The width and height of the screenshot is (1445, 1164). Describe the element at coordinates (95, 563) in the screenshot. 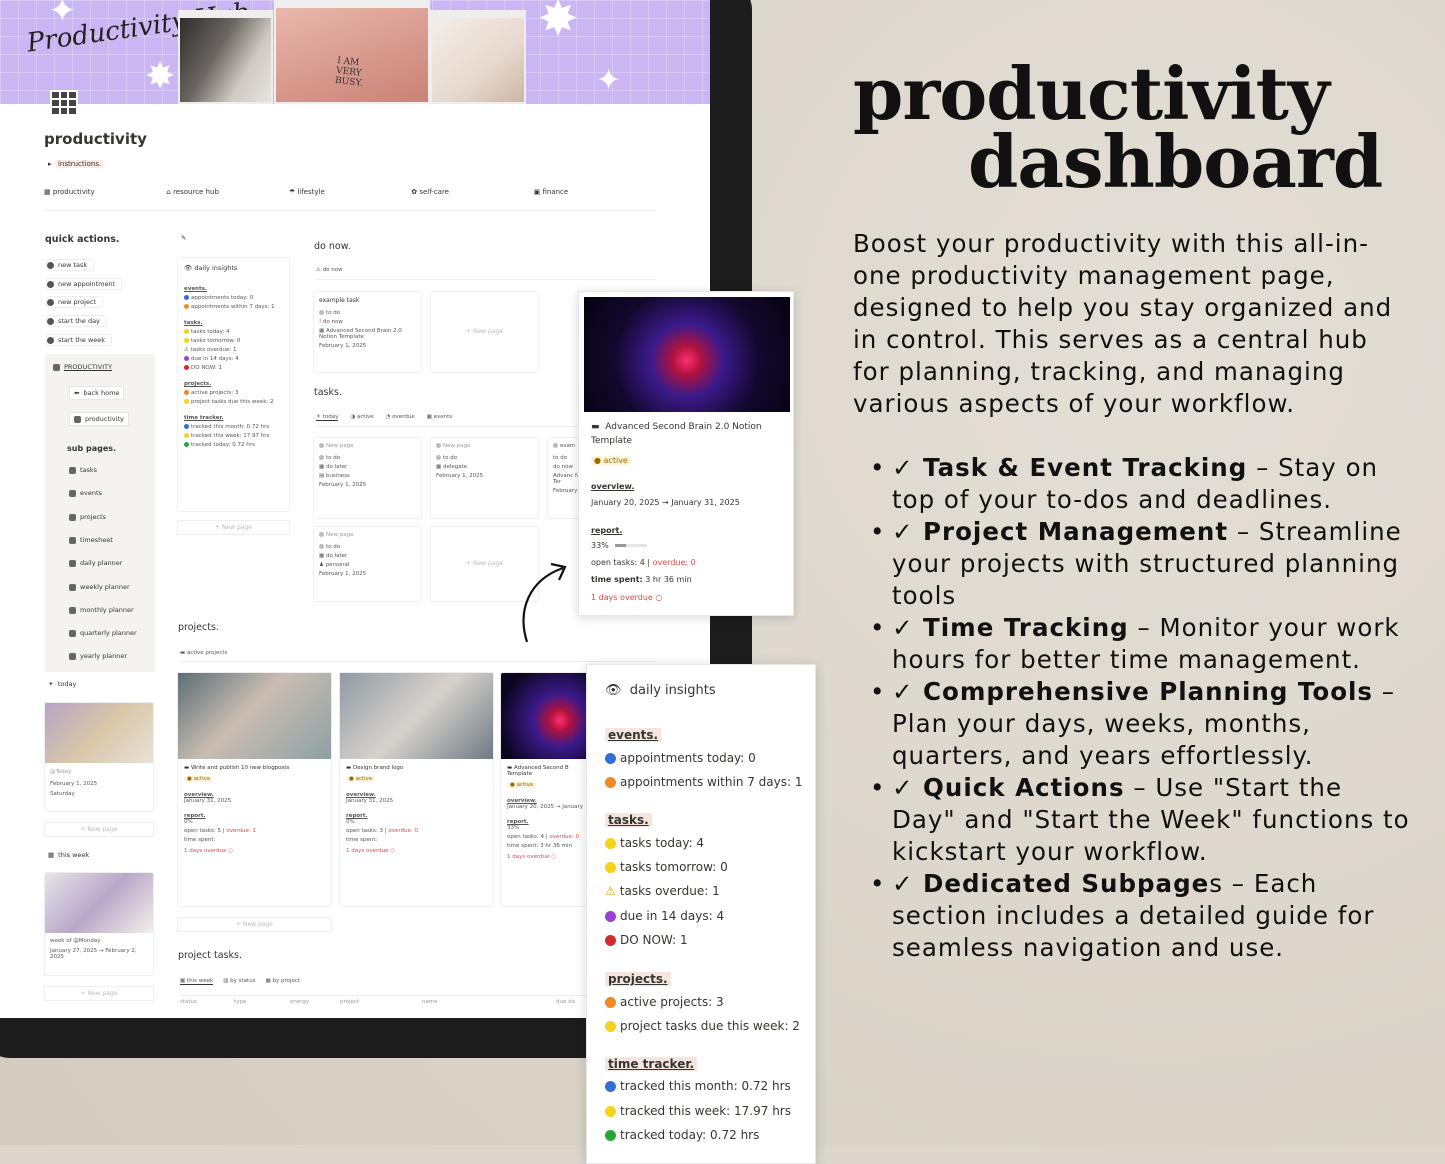

I see `sidebar-item-daily-planner: daily planner` at that location.